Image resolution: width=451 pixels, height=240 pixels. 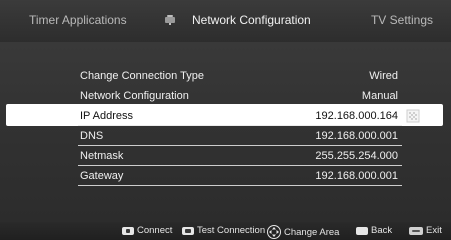 I want to click on tab-timer-applications-label: Timer Applications, so click(x=78, y=20).